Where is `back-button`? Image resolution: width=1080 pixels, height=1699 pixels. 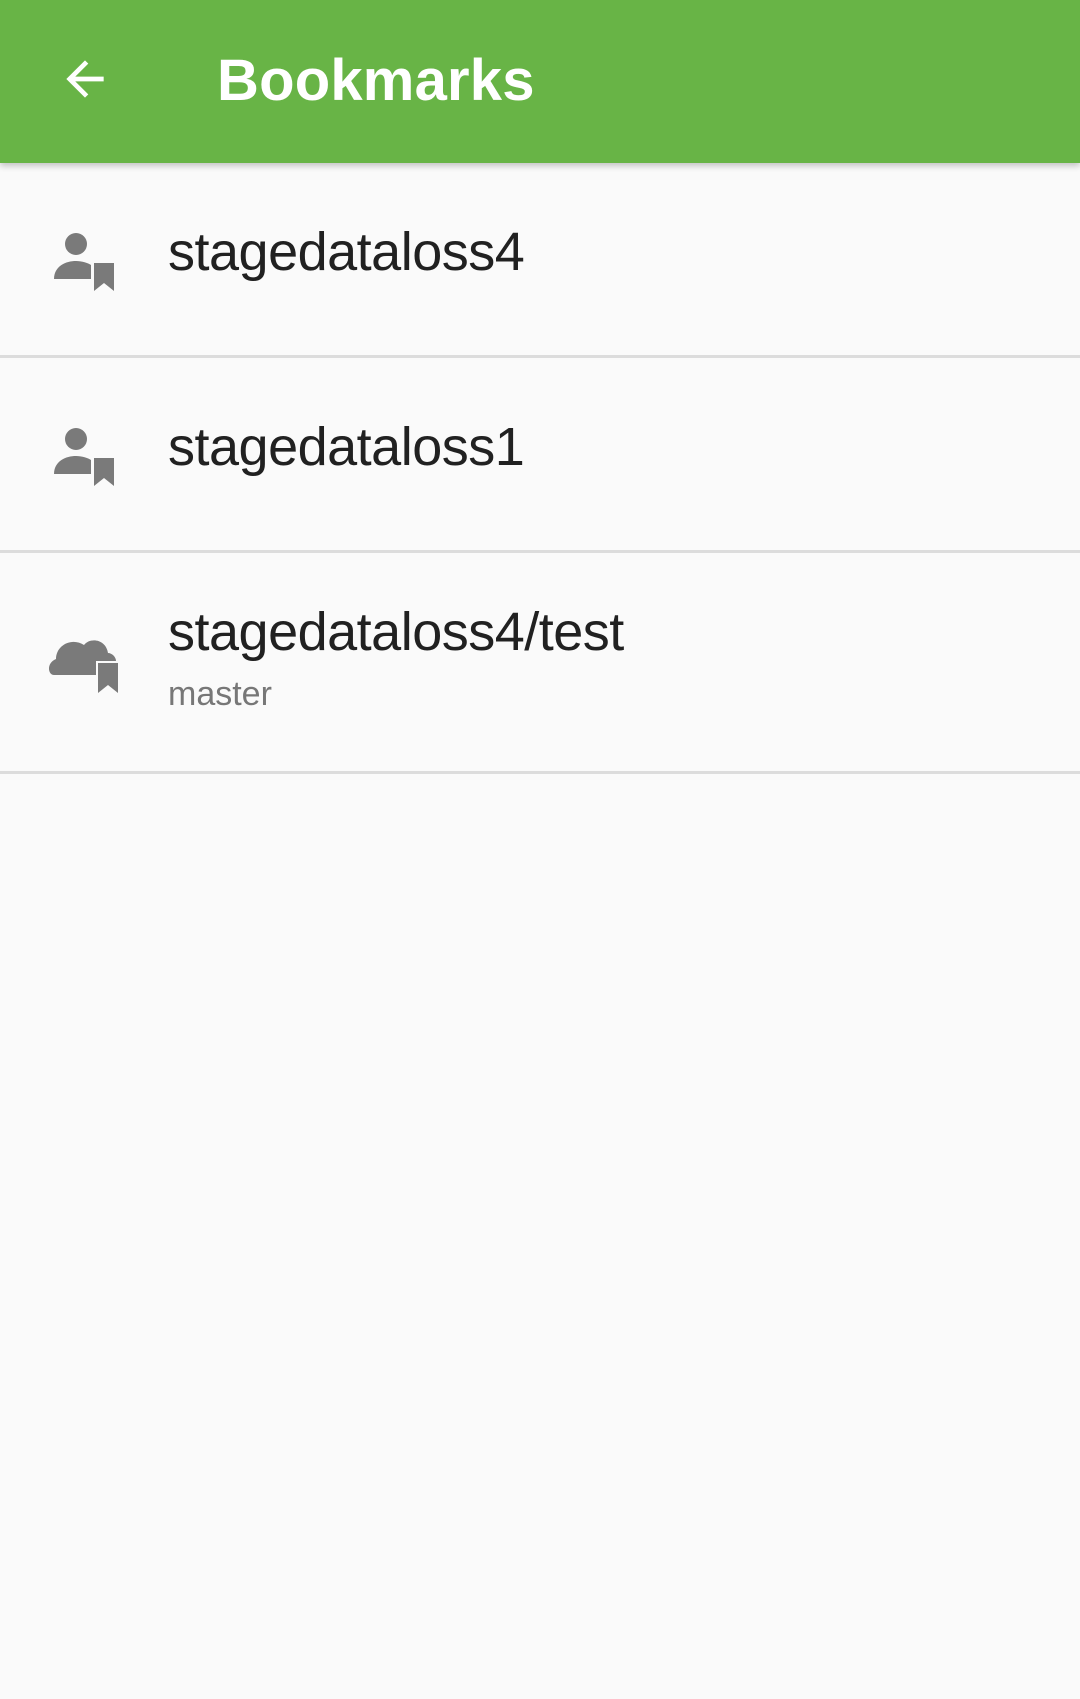 back-button is located at coordinates (85, 79).